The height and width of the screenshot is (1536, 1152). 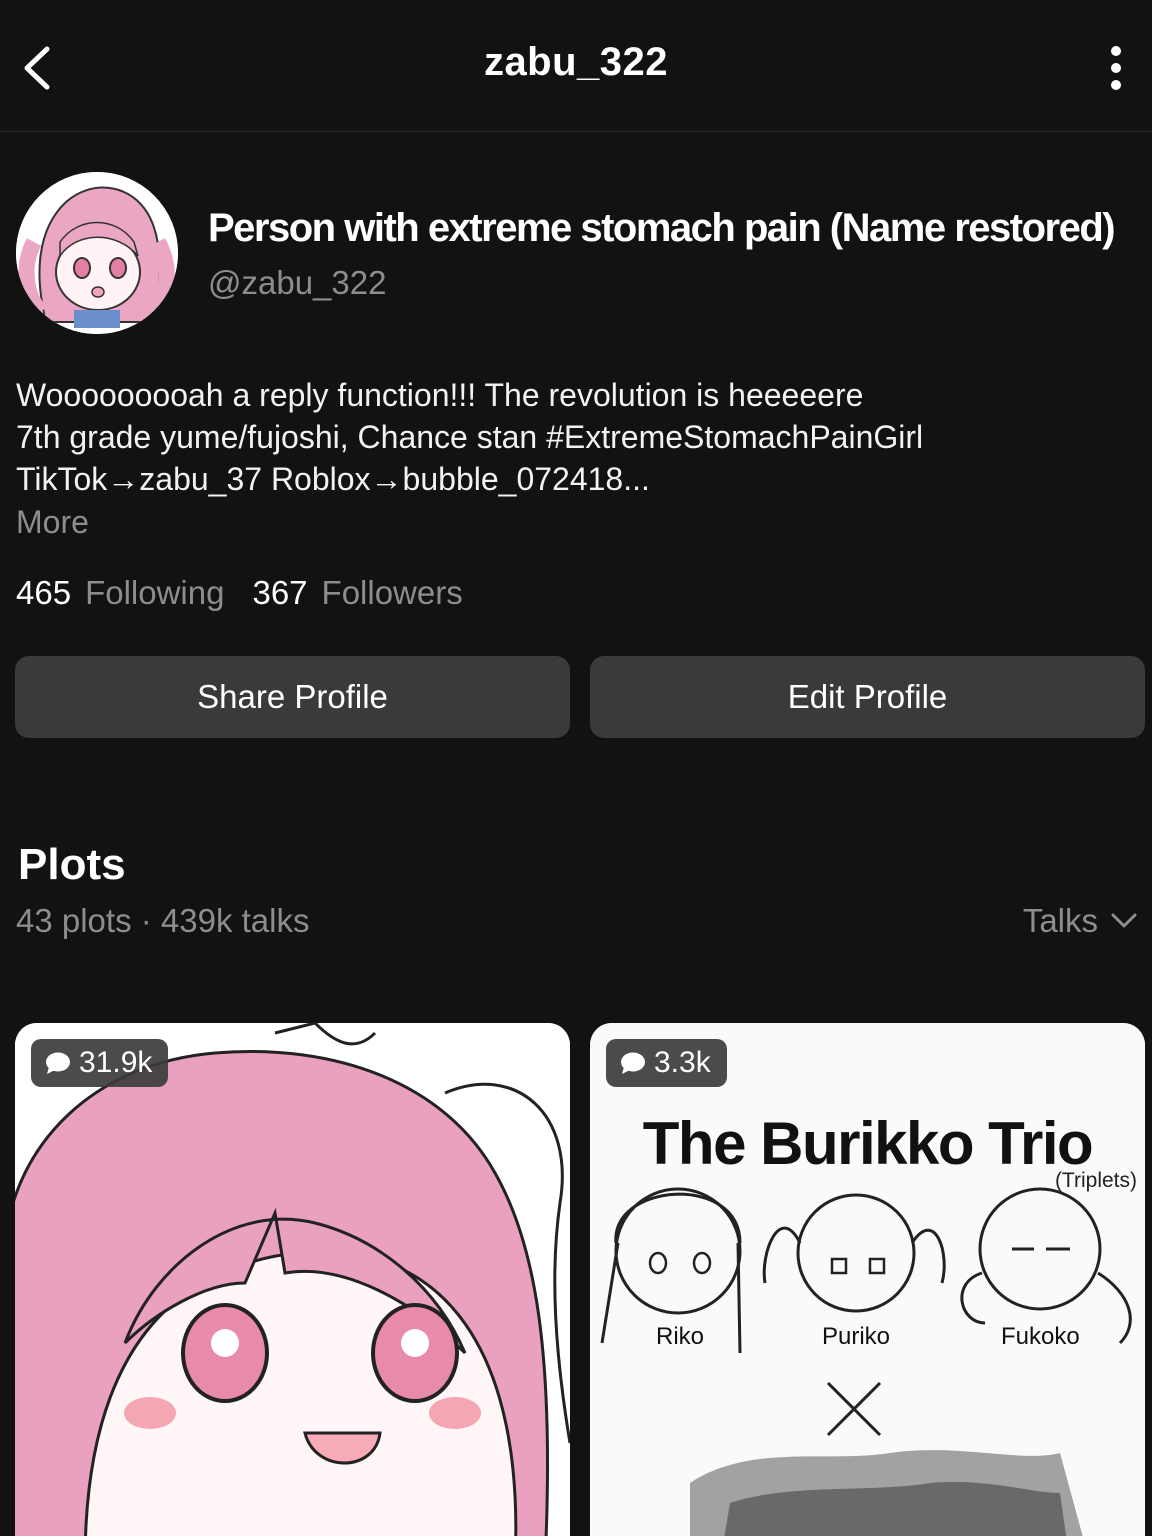 I want to click on character-name: Riko, so click(x=680, y=1336).